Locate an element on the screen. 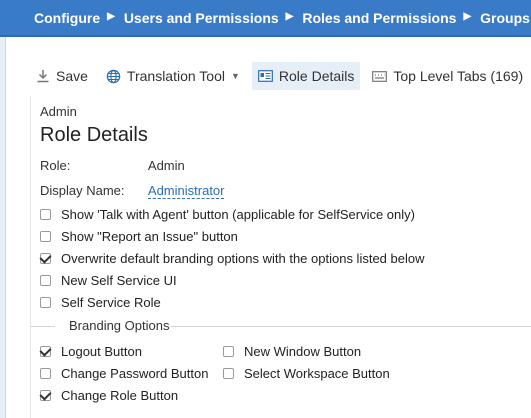  role-eyebrow: Admin is located at coordinates (58, 111).